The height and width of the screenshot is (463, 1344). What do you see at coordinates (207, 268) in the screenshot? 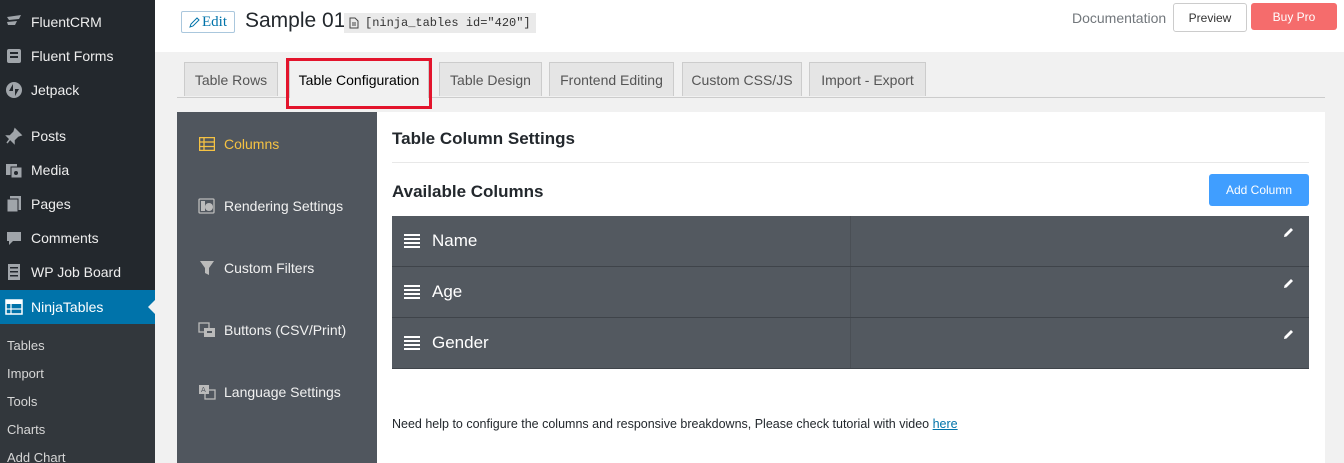
I see `filter-icon` at bounding box center [207, 268].